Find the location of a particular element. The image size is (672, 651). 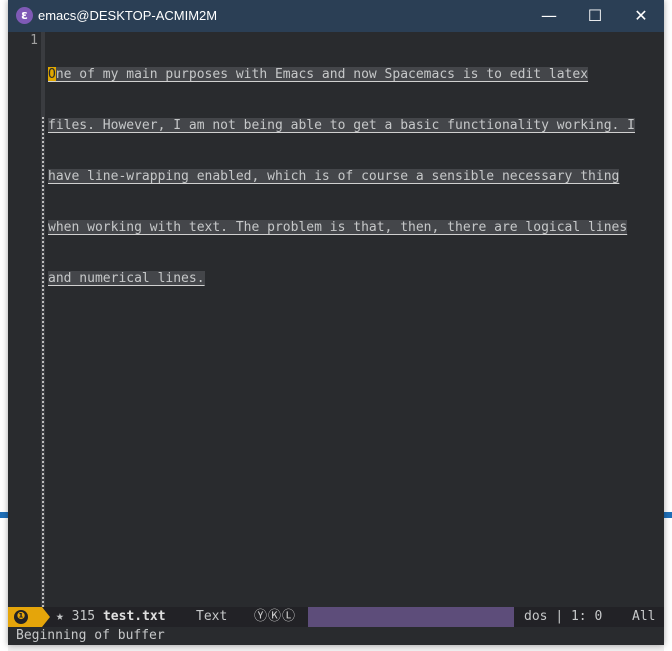

text-line: and numerical lines. is located at coordinates (126, 278).